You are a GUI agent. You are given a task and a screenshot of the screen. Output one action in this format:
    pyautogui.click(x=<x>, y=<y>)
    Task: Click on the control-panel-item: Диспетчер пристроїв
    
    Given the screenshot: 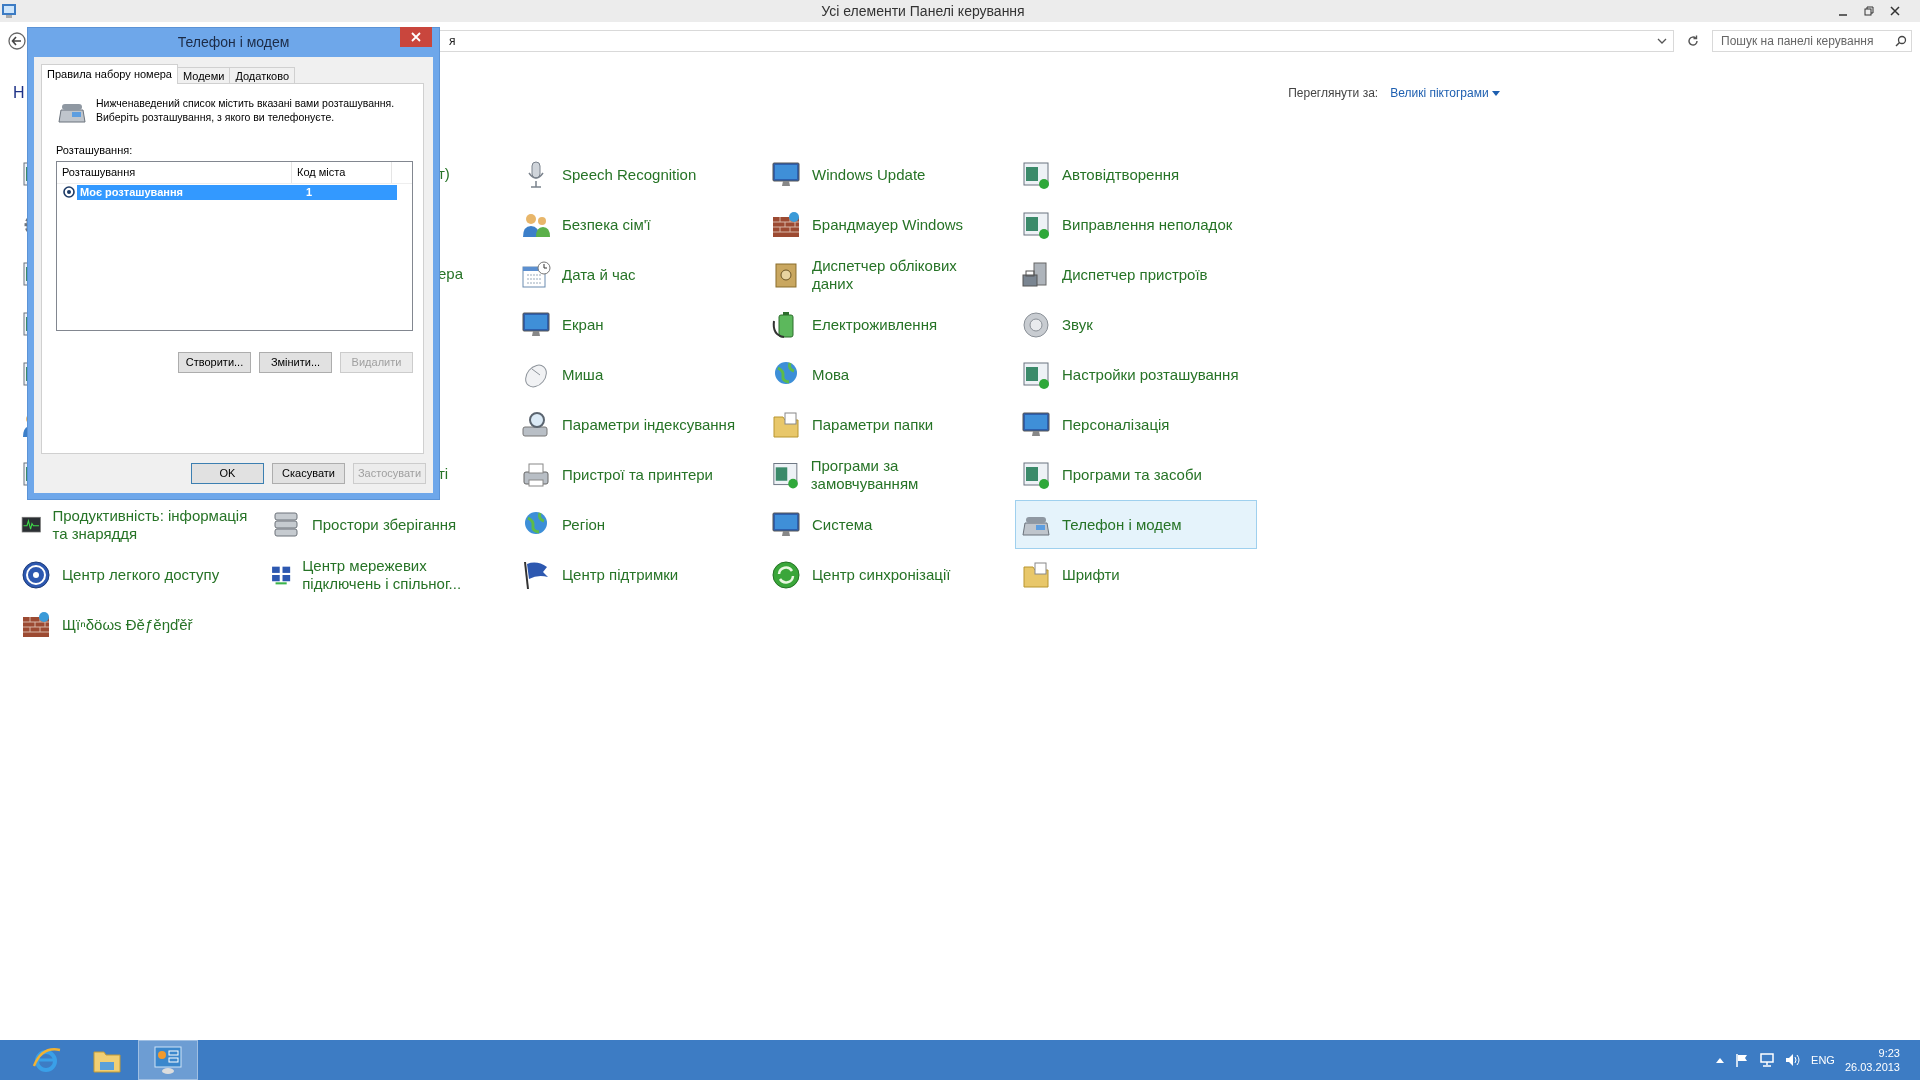 What is the action you would take?
    pyautogui.click(x=1136, y=274)
    